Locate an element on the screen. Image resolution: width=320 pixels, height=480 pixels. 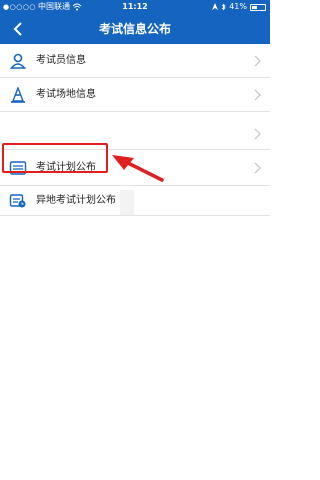
bluetooth-icon is located at coordinates (223, 7).